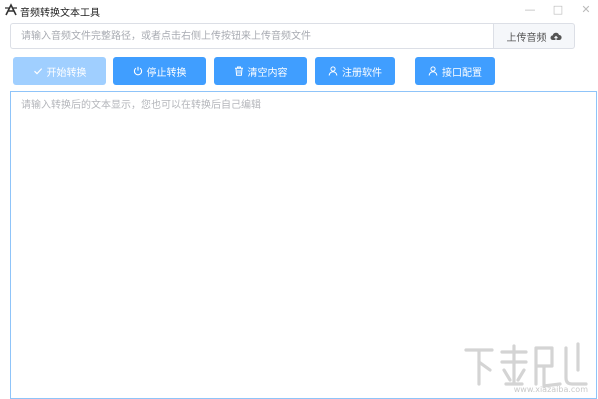 The height and width of the screenshot is (399, 598). What do you see at coordinates (11, 10) in the screenshot?
I see `app-logo-icon` at bounding box center [11, 10].